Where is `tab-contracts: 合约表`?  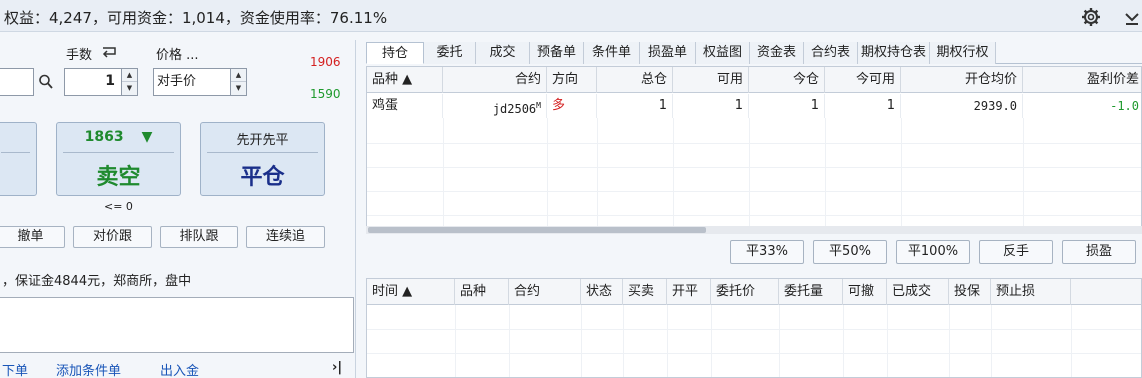 tab-contracts: 合约表 is located at coordinates (831, 53).